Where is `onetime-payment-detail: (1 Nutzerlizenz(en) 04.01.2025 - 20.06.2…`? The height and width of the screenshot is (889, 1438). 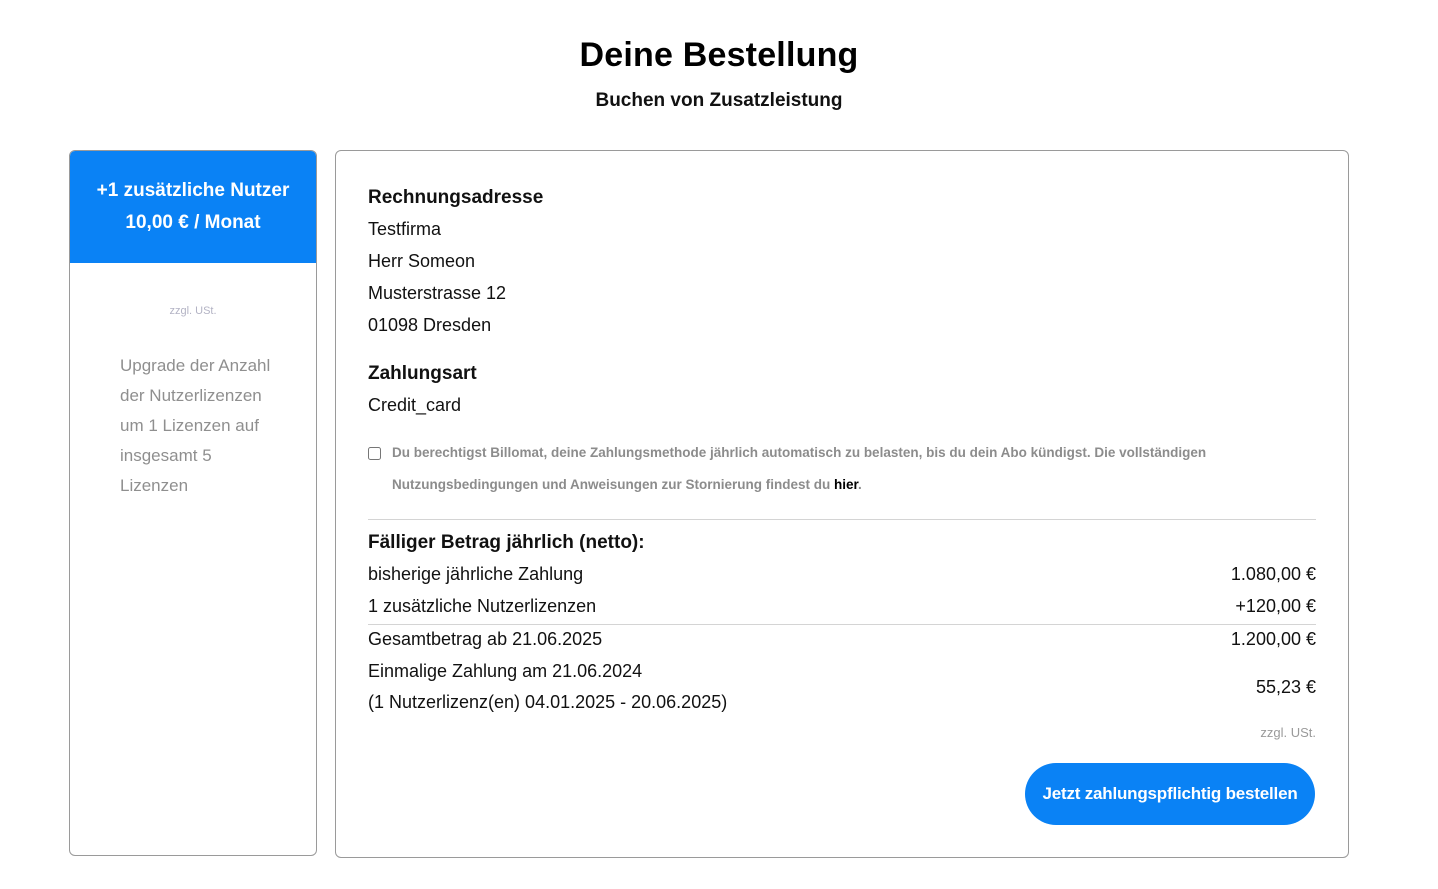
onetime-payment-detail: (1 Nutzerlizenz(en) 04.01.2025 - 20.06.2… is located at coordinates (548, 702).